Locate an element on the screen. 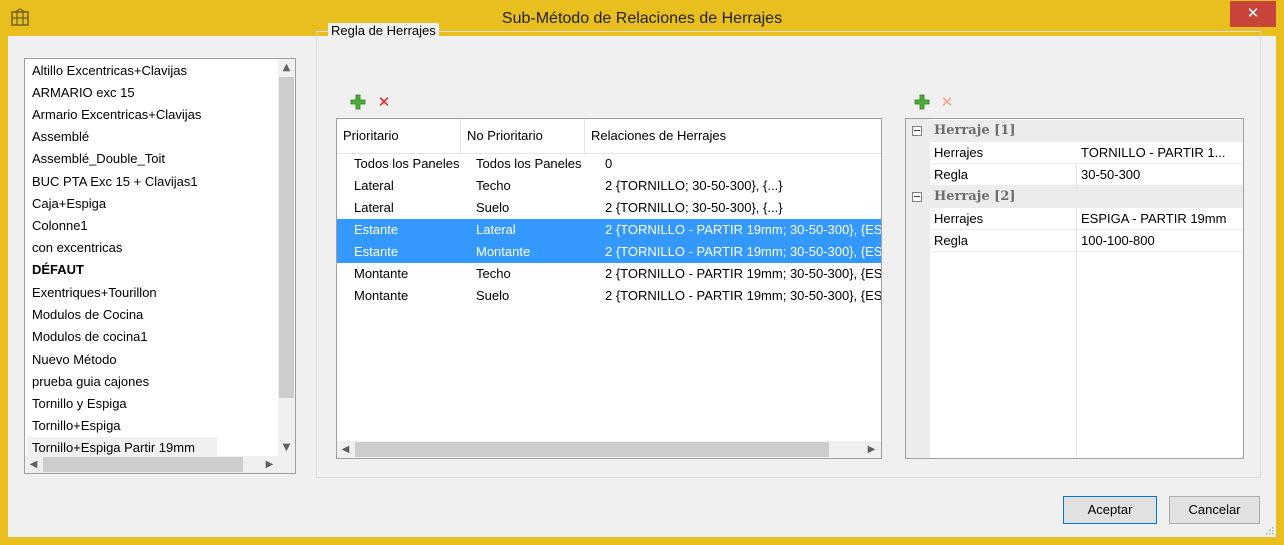  property-row: Herrajes ESPIGA - PARTIR 19mm is located at coordinates (1074, 219).